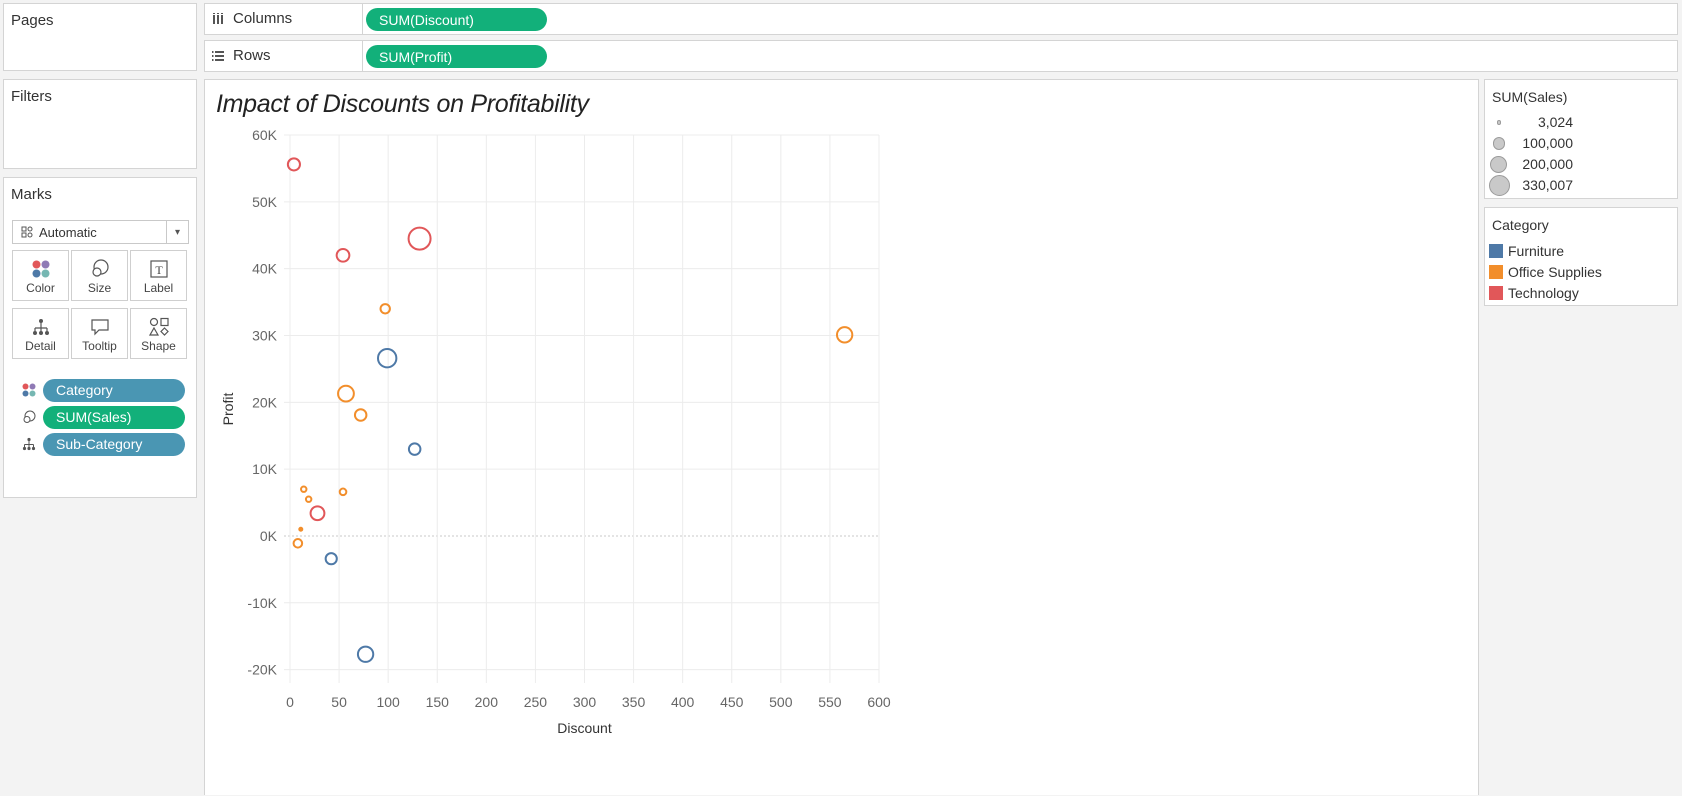  Describe the element at coordinates (456, 19) in the screenshot. I see `discount-pill: SUM(Discount)` at that location.